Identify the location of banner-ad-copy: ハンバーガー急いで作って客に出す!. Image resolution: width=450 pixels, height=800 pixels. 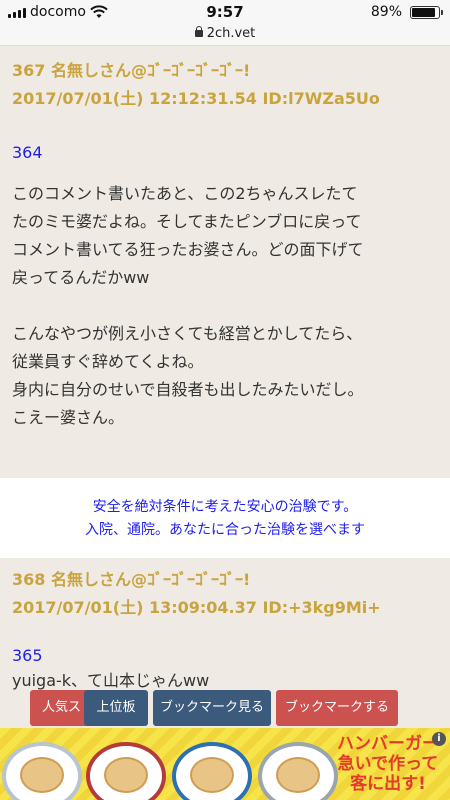
(388, 764).